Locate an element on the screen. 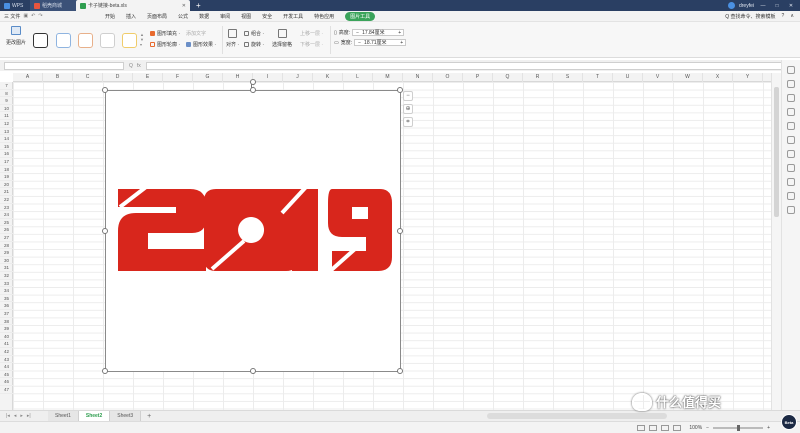 This screenshot has width=800, height=433. shape-icon is located at coordinates (791, 84).